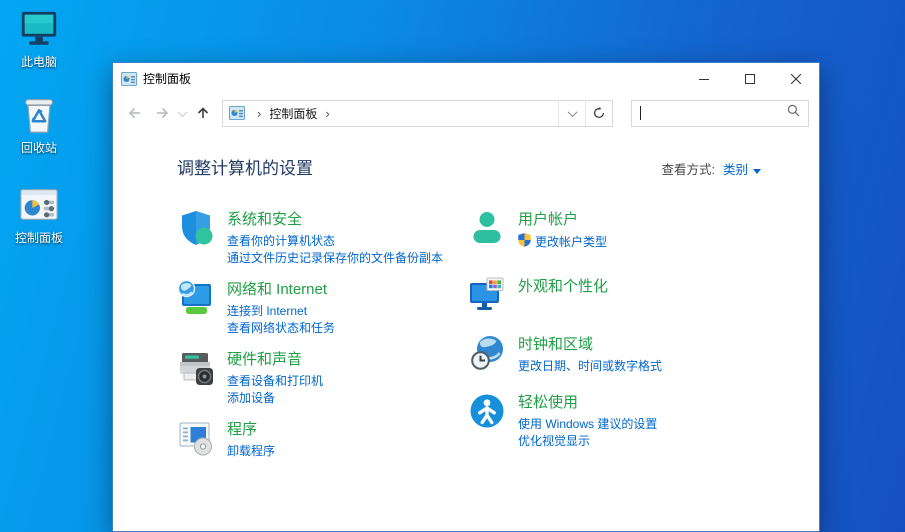 The width and height of the screenshot is (905, 532). I want to click on breadcrumb: › 控制面板 ›, so click(390, 113).